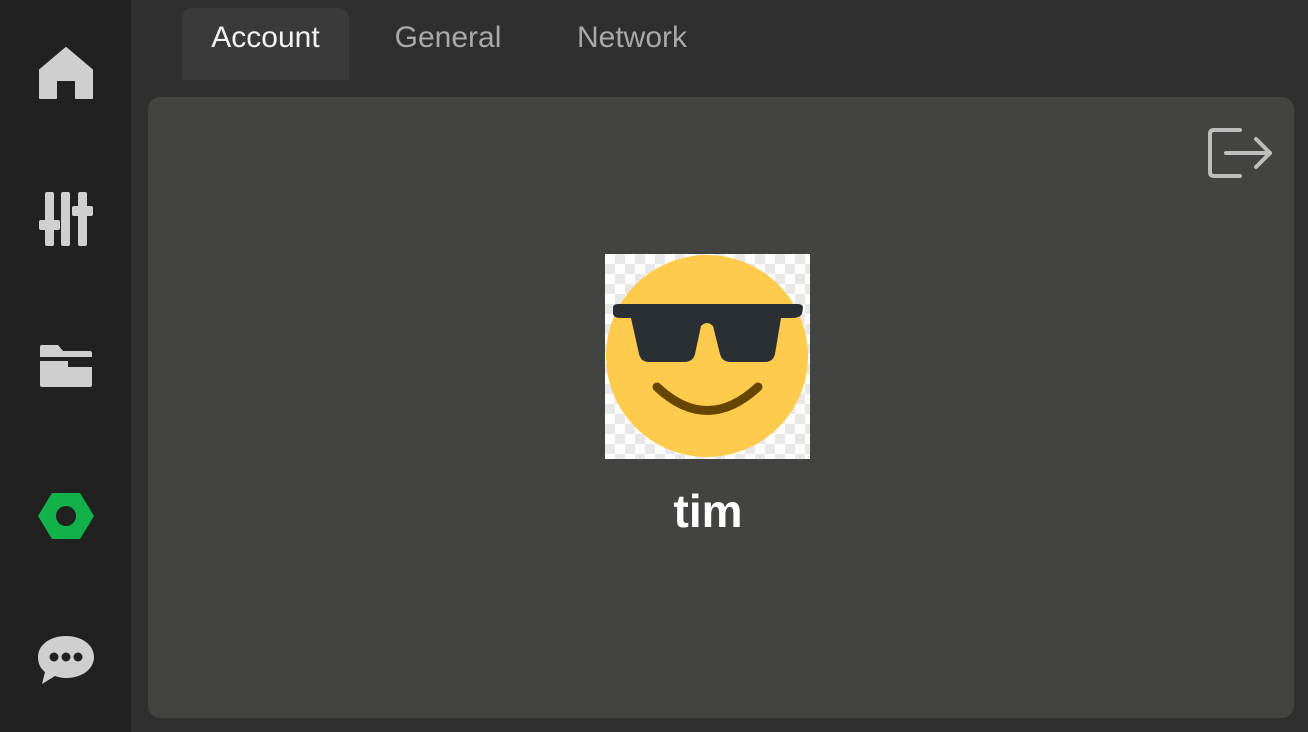 The image size is (1308, 732). I want to click on chat-icon, so click(66, 660).